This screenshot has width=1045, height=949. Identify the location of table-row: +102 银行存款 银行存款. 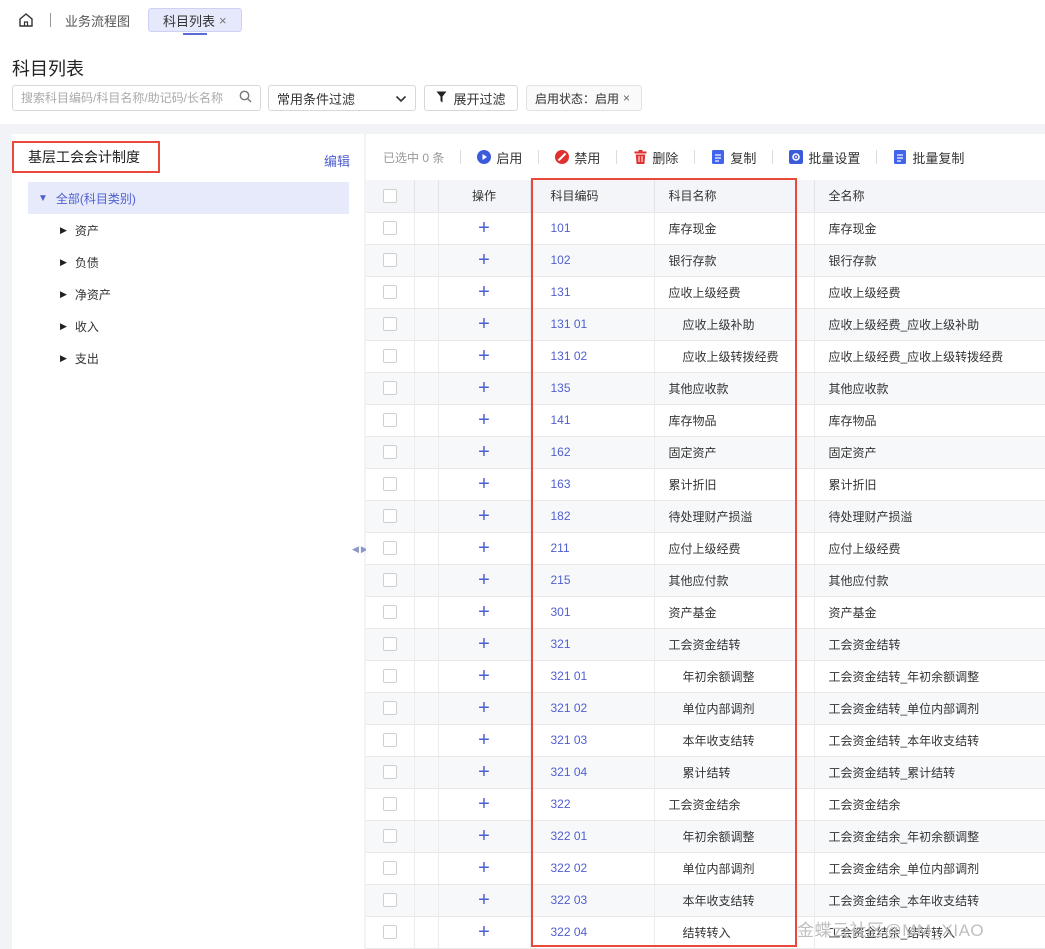
(705, 260).